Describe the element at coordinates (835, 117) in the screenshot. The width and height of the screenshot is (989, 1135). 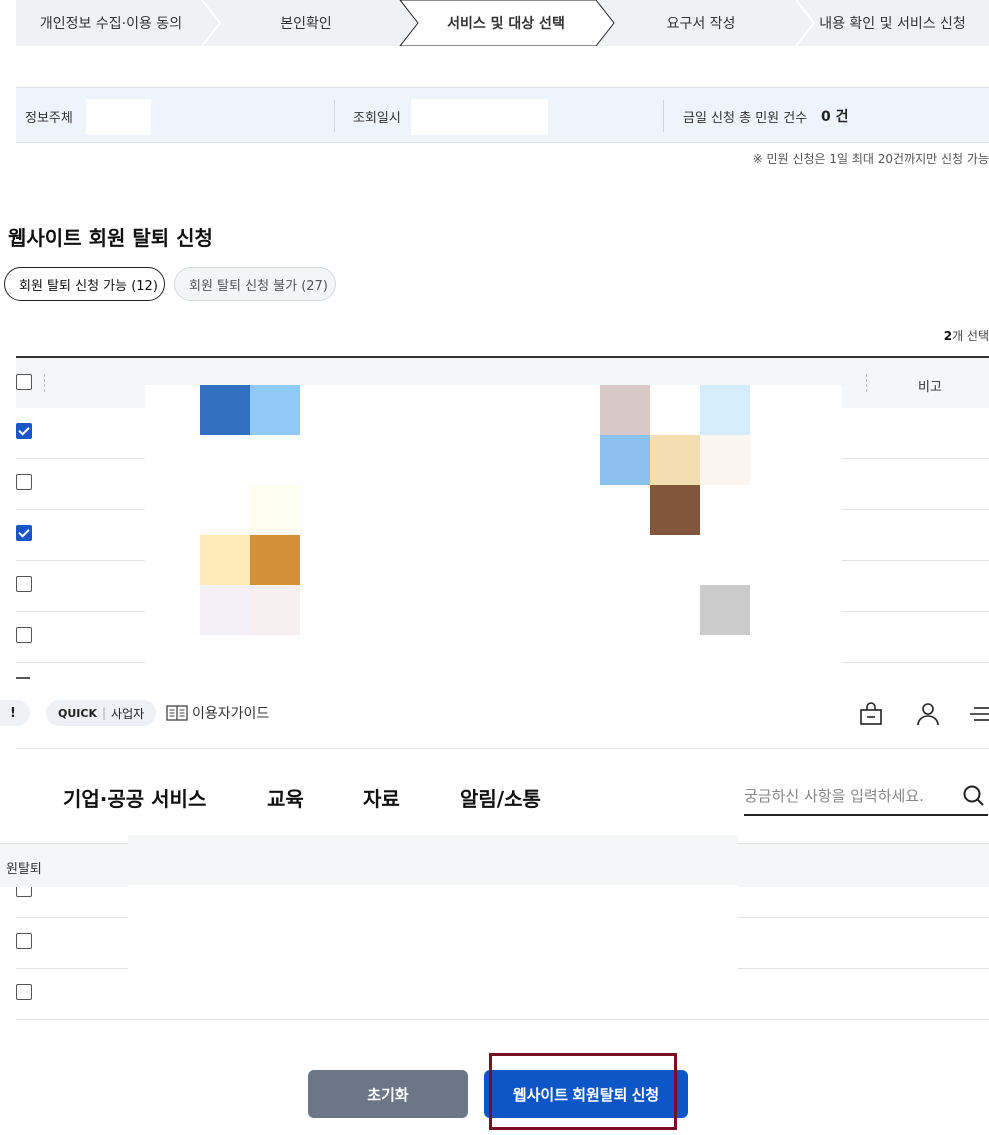
I see `count-value: 0 건` at that location.